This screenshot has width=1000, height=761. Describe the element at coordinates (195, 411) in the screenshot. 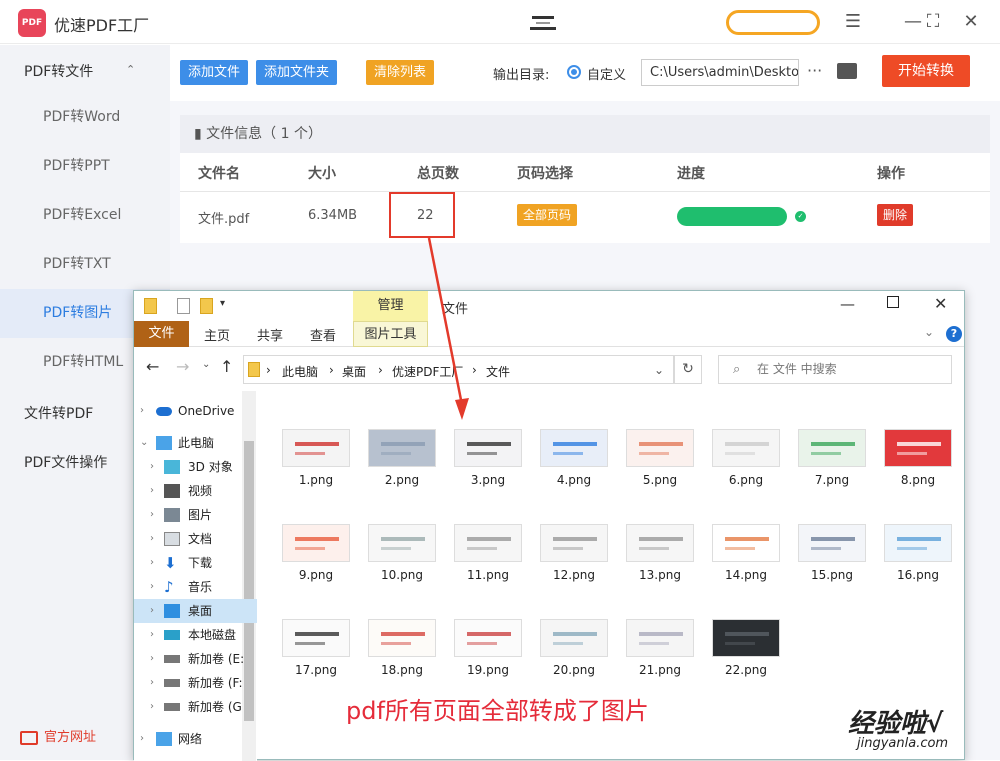

I see `tree-node-onedrive: › OneDrive` at that location.